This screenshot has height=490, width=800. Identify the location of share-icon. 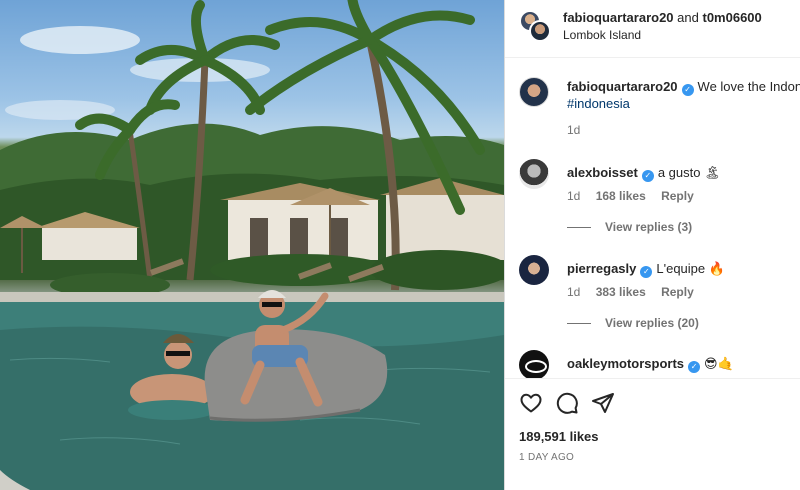
(603, 403).